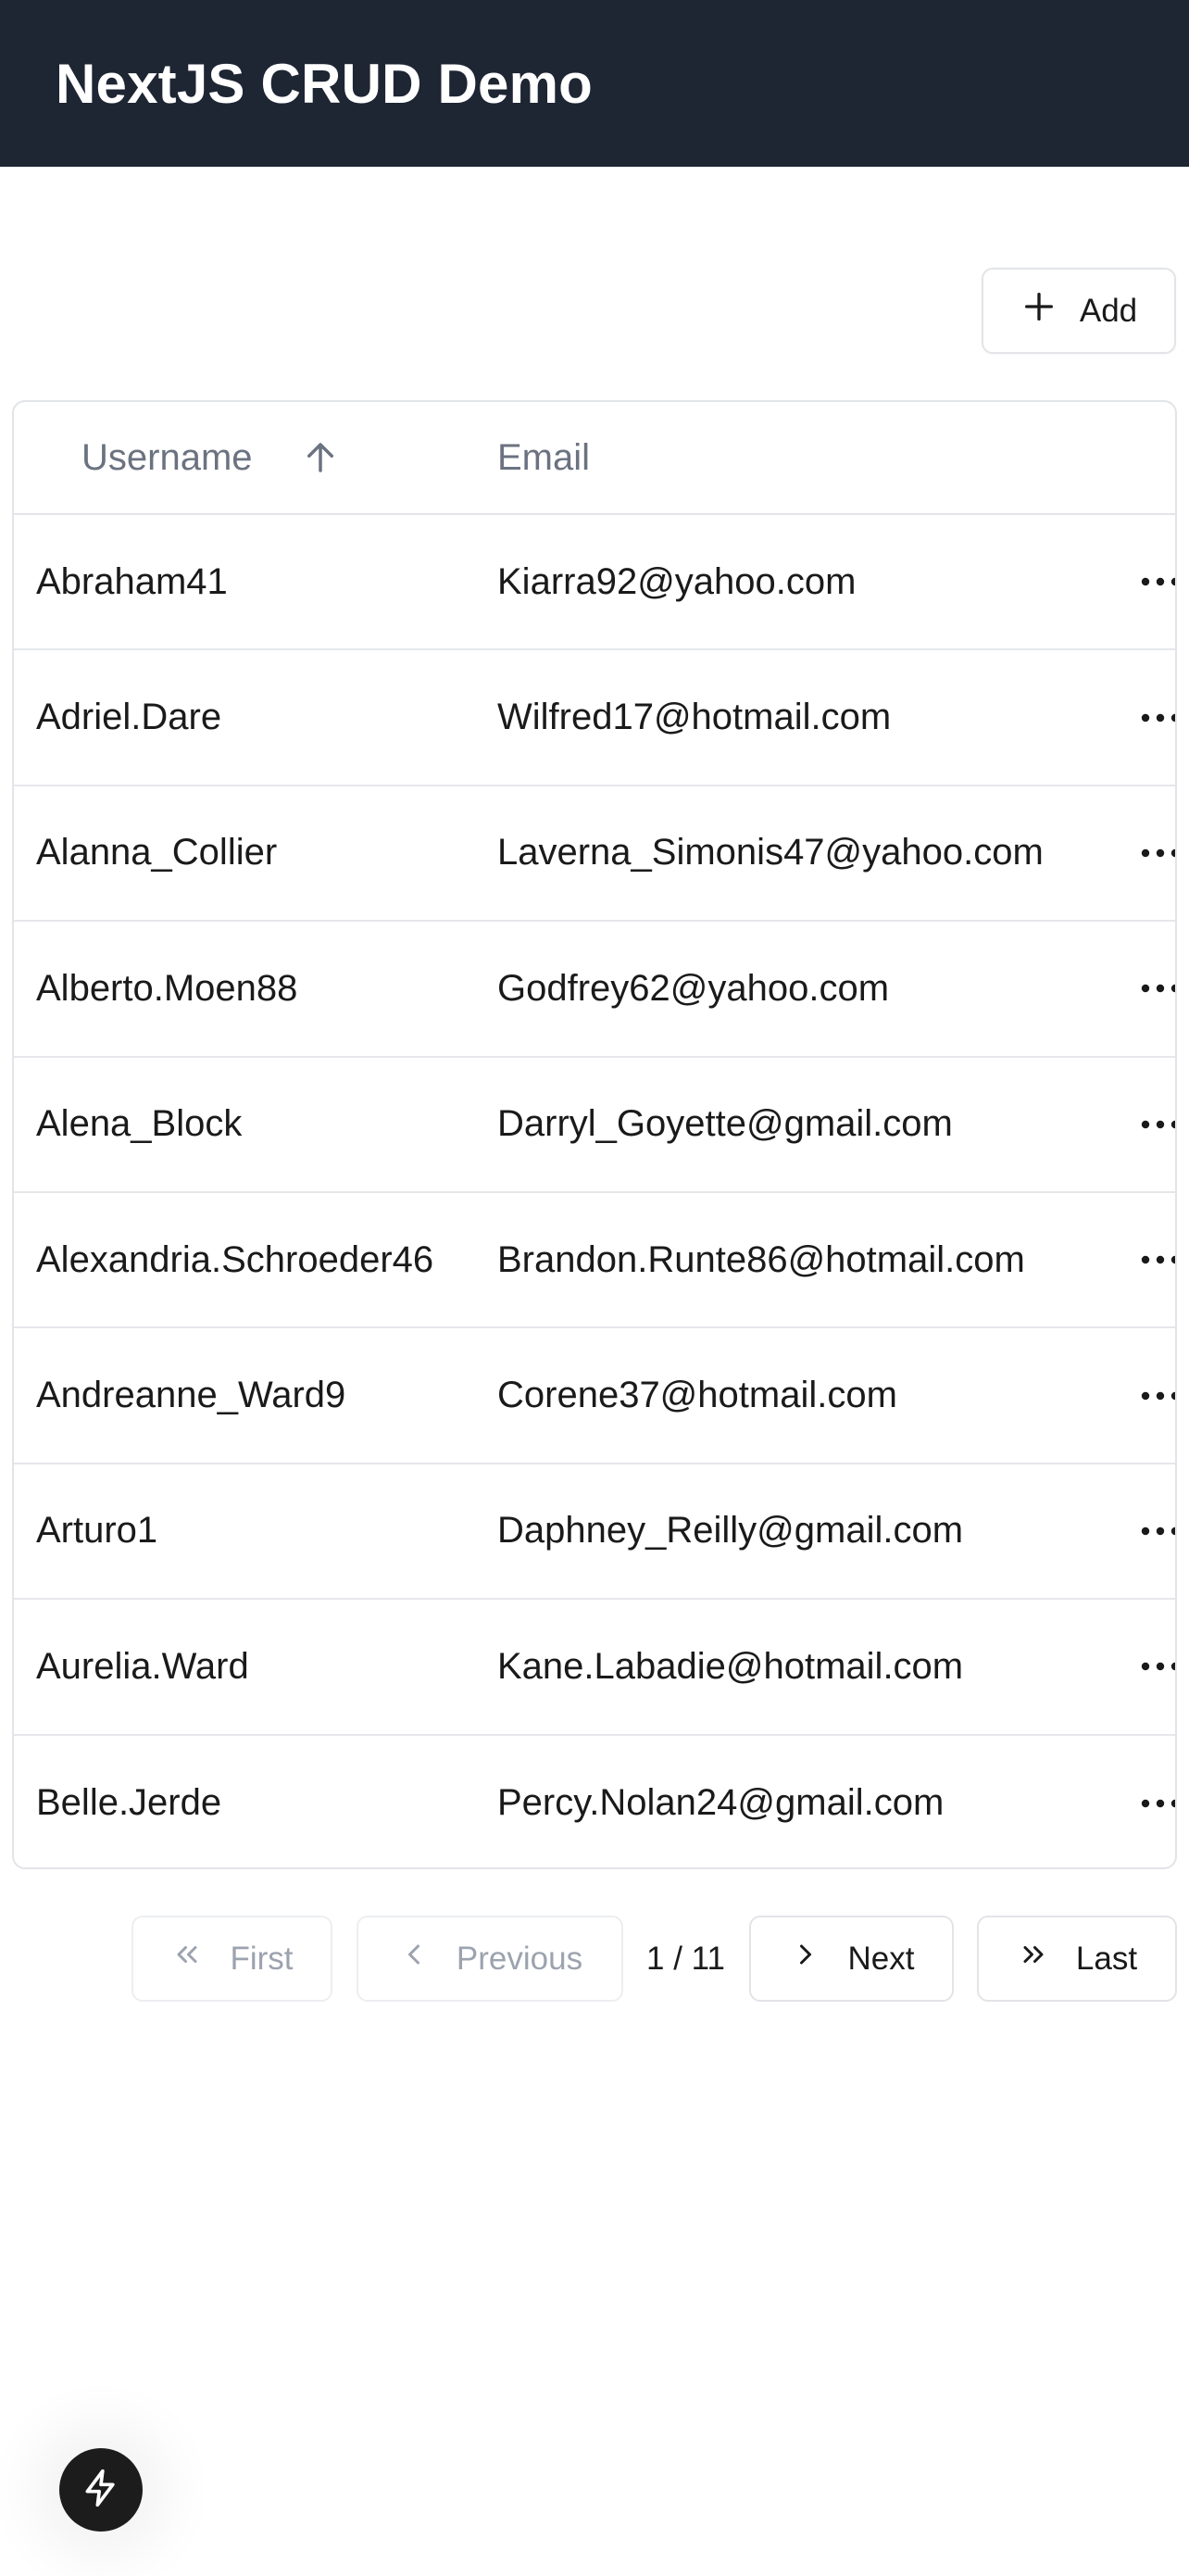 Image resolution: width=1189 pixels, height=2576 pixels. I want to click on column-header-email: Email, so click(543, 457).